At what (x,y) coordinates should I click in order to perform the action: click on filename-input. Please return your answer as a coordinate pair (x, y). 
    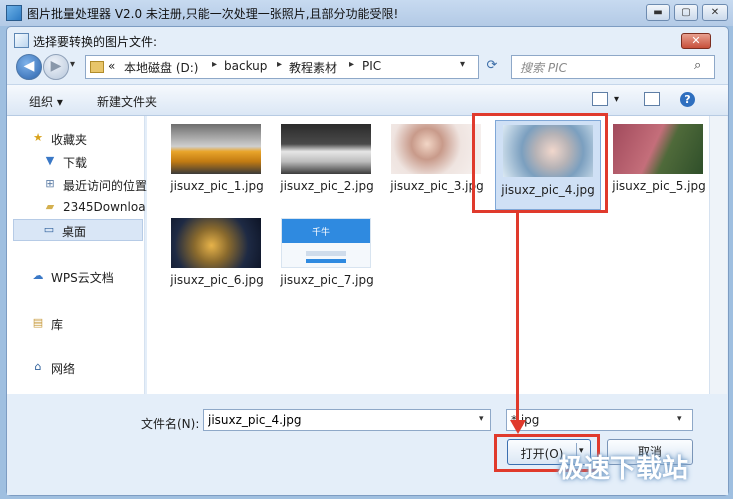
    Looking at the image, I should click on (347, 420).